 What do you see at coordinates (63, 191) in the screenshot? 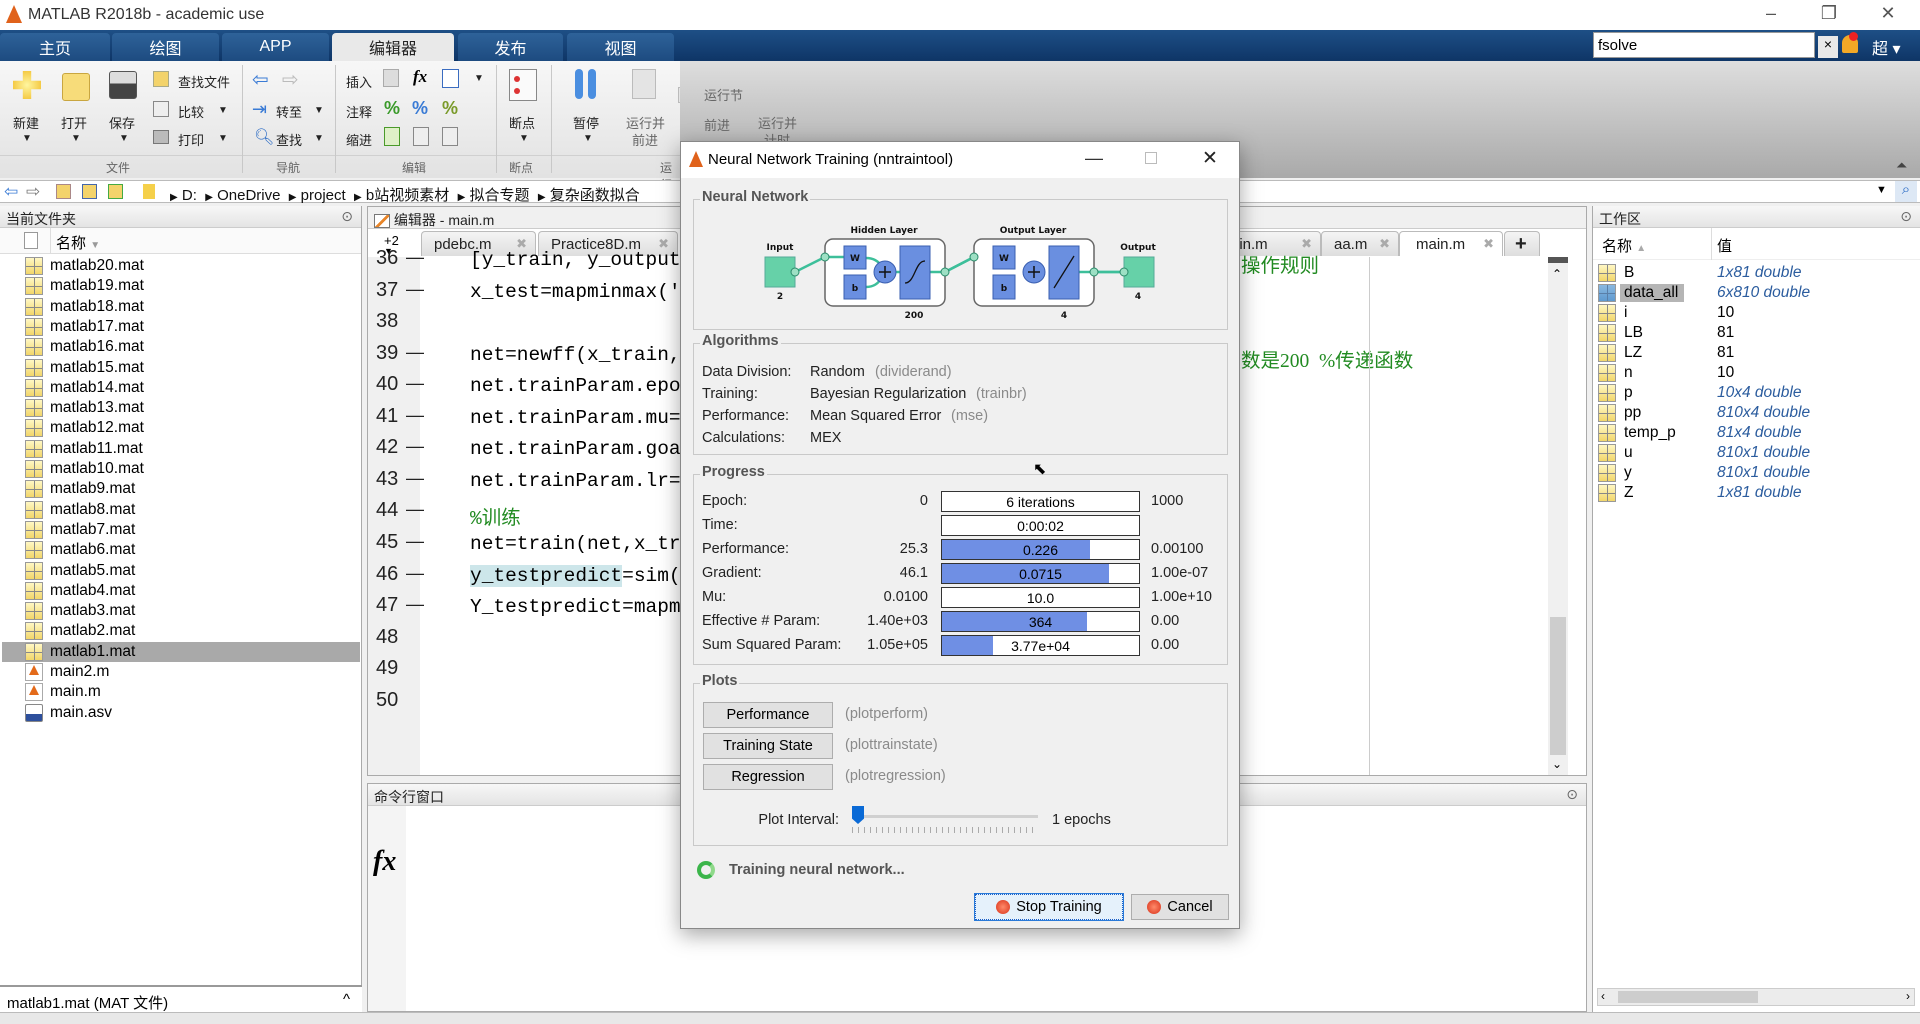
I see `up-folder-icon` at bounding box center [63, 191].